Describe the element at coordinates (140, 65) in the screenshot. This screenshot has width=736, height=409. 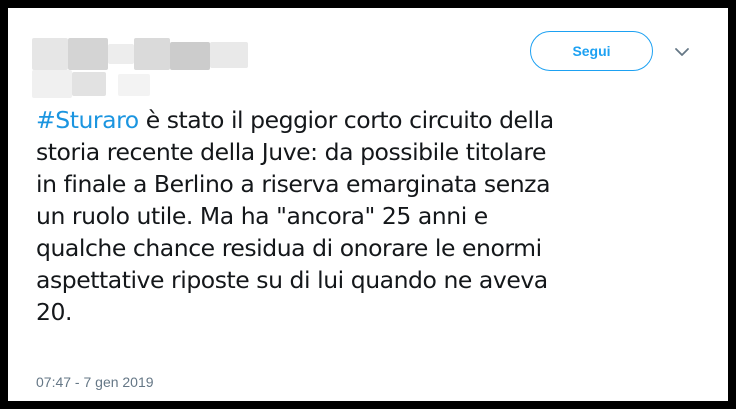
I see `blurred-user-identity` at that location.